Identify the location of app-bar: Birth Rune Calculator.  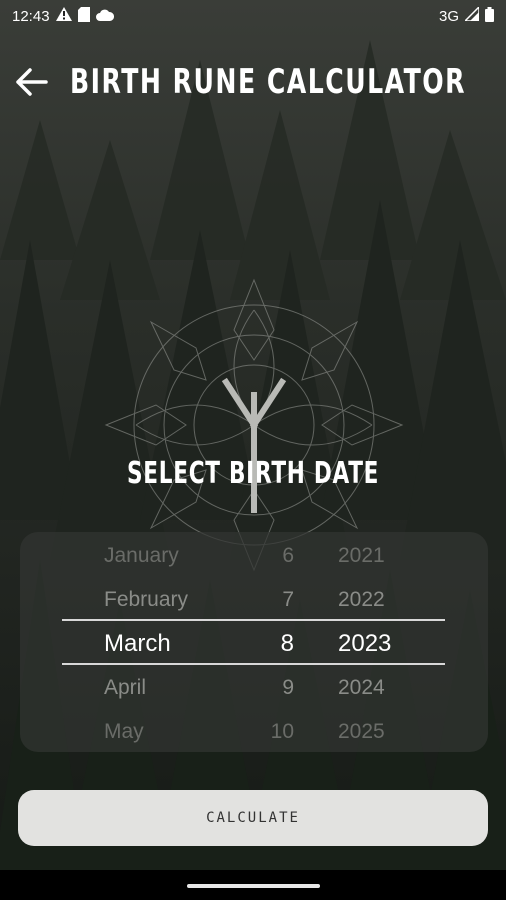
(253, 82).